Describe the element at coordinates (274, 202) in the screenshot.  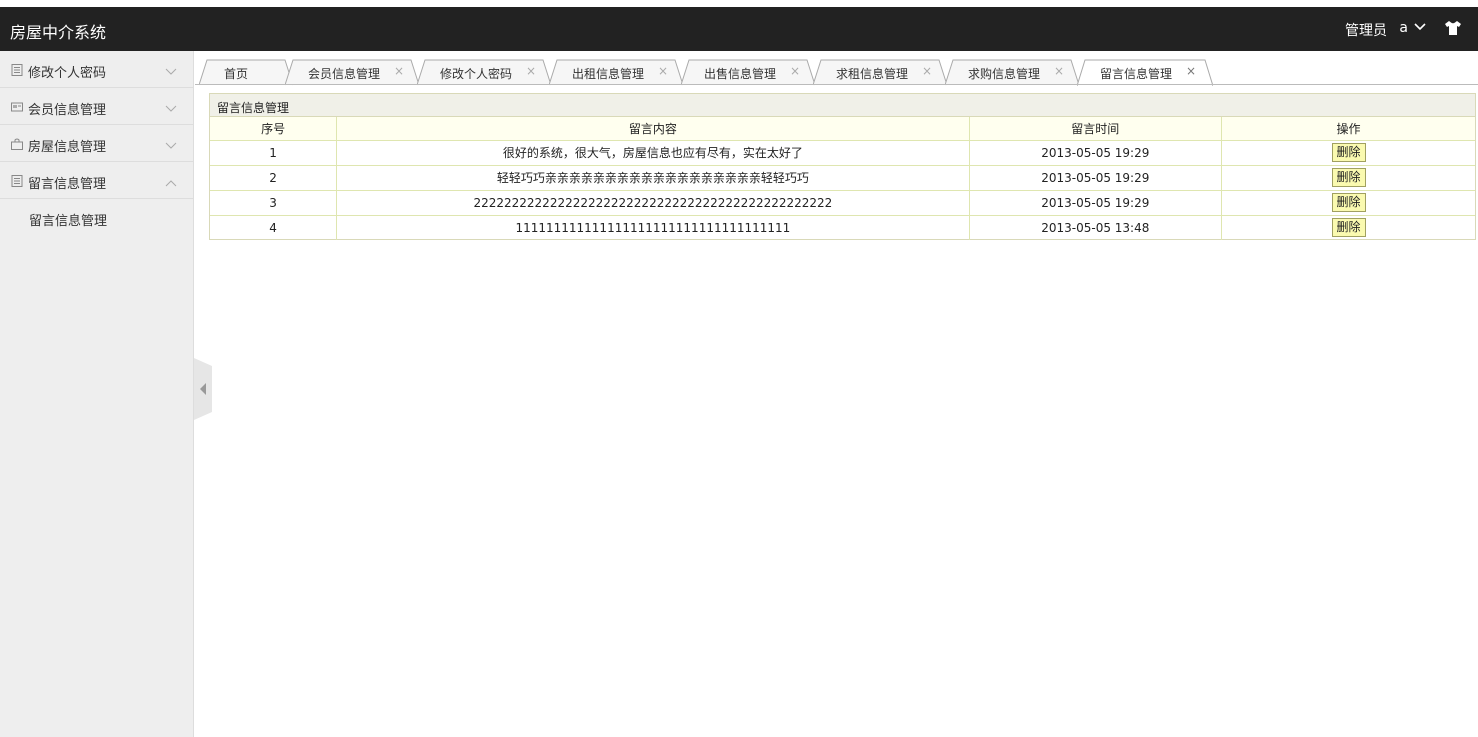
I see `cell-no: 3` at that location.